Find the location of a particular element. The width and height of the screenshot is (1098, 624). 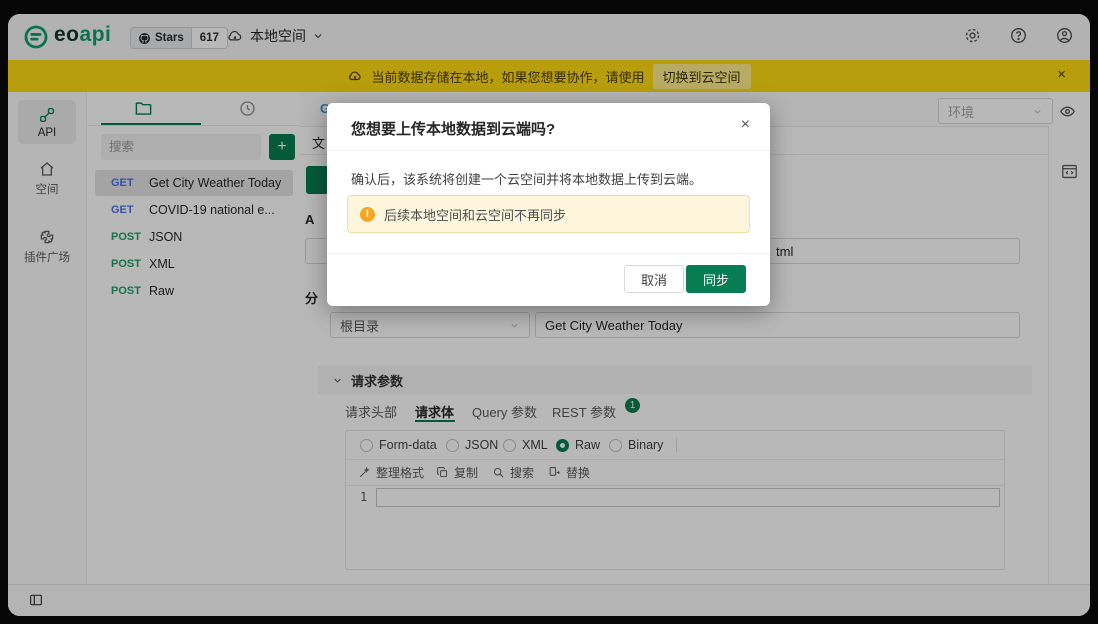

dialog-message: 确认后，该系统将创建一个云空间并将本地数据上传到云端。 is located at coordinates (527, 179).